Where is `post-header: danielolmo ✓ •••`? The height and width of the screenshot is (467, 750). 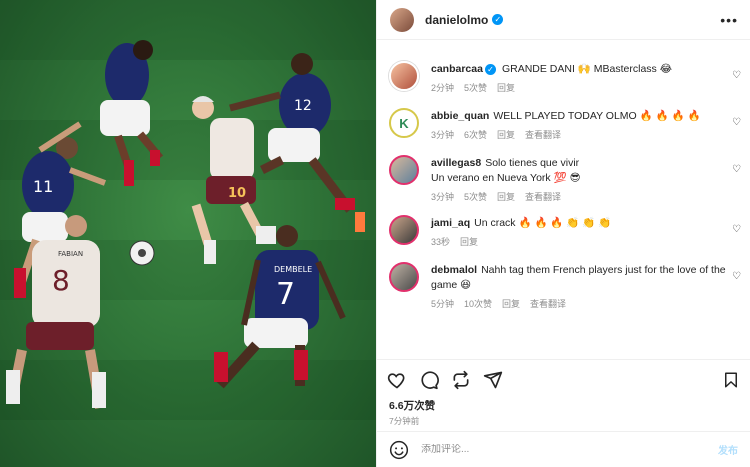 post-header: danielolmo ✓ ••• is located at coordinates (563, 20).